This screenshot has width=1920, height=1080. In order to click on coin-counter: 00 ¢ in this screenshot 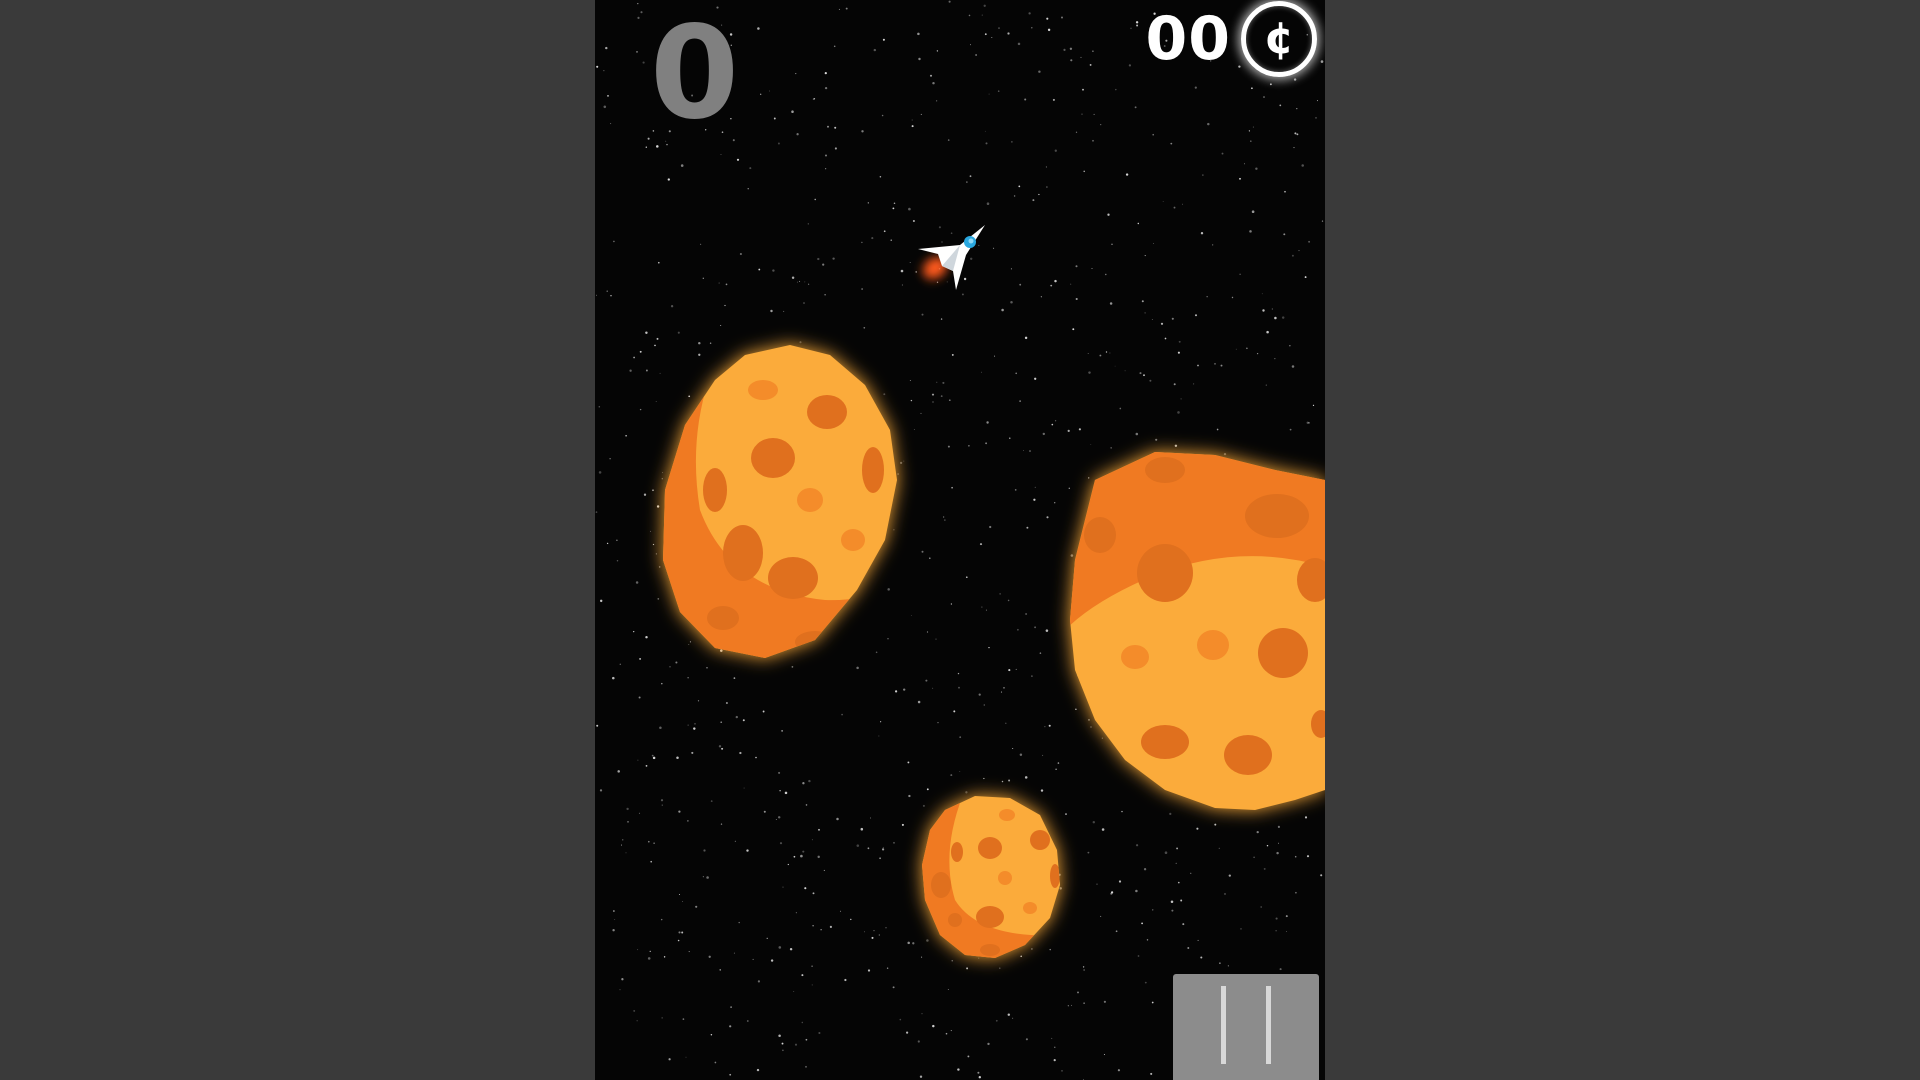, I will do `click(1231, 39)`.